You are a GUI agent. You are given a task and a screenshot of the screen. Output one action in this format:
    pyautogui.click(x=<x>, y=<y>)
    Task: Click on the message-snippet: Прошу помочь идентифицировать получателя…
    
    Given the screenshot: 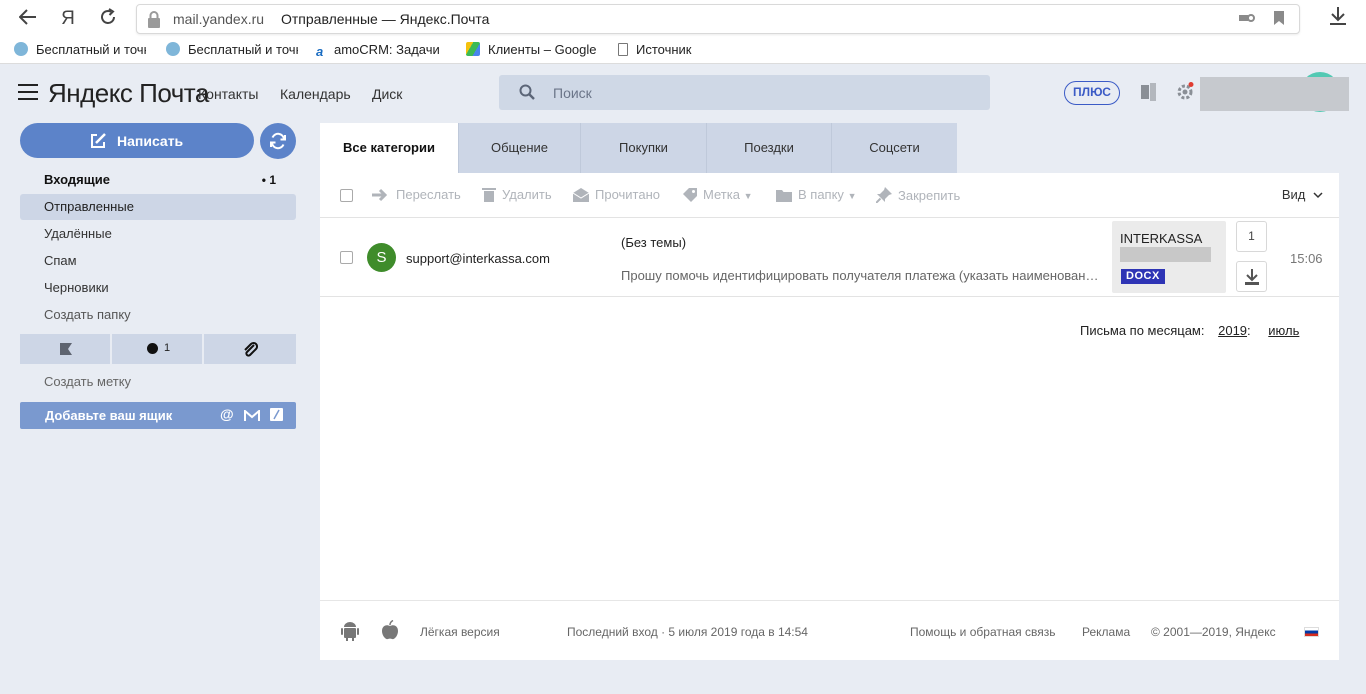 What is the action you would take?
    pyautogui.click(x=861, y=275)
    